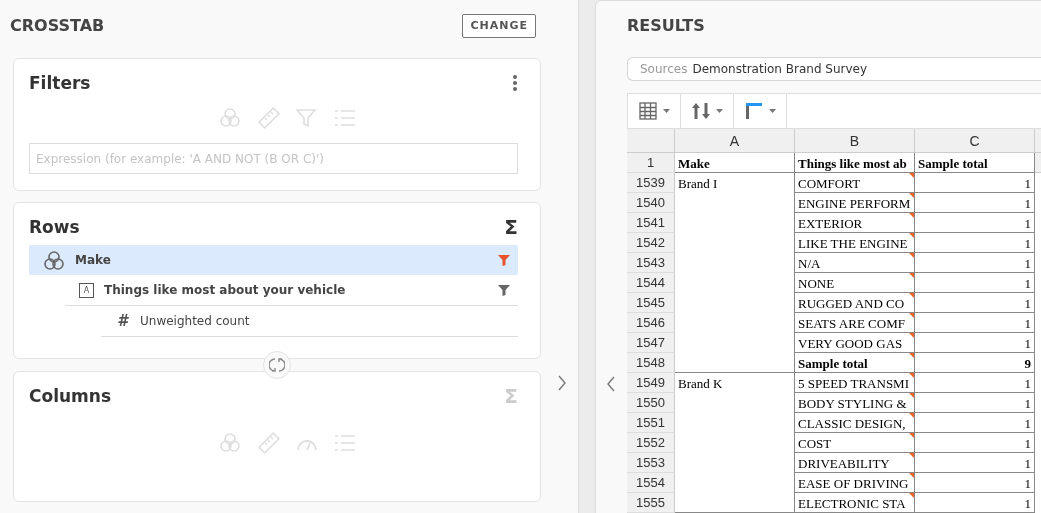 The width and height of the screenshot is (1041, 513). What do you see at coordinates (273, 158) in the screenshot?
I see `expression-field: Expression (for example: 'A AND NOT (B OR C)')` at bounding box center [273, 158].